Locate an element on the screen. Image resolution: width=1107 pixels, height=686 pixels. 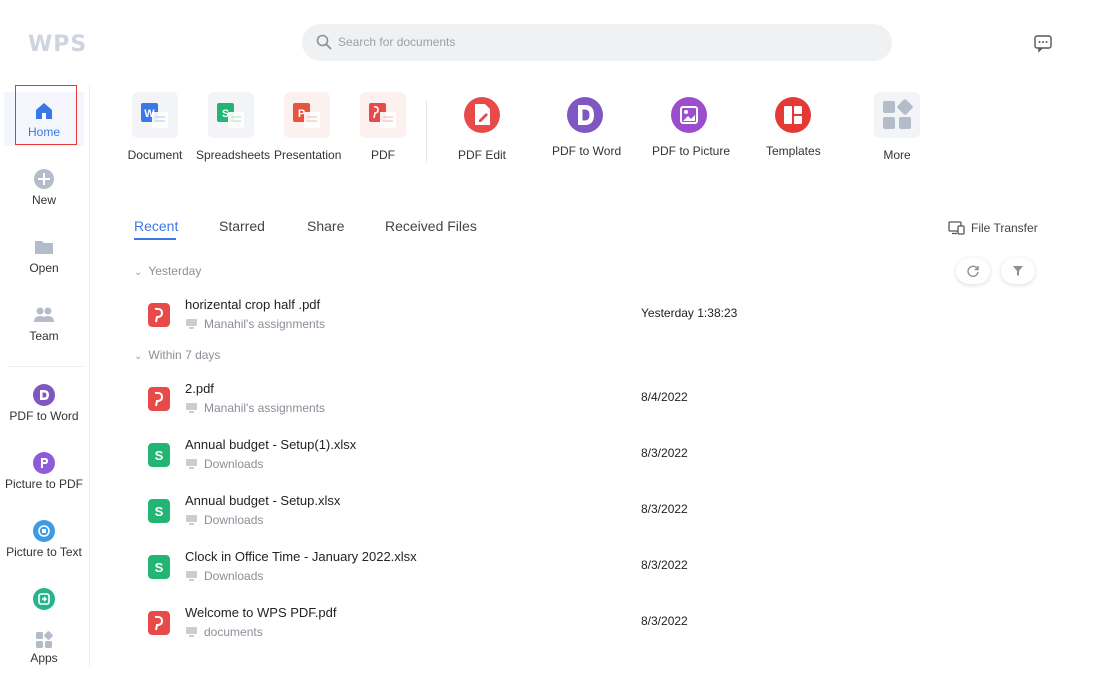
folder-icon is located at coordinates (44, 247).